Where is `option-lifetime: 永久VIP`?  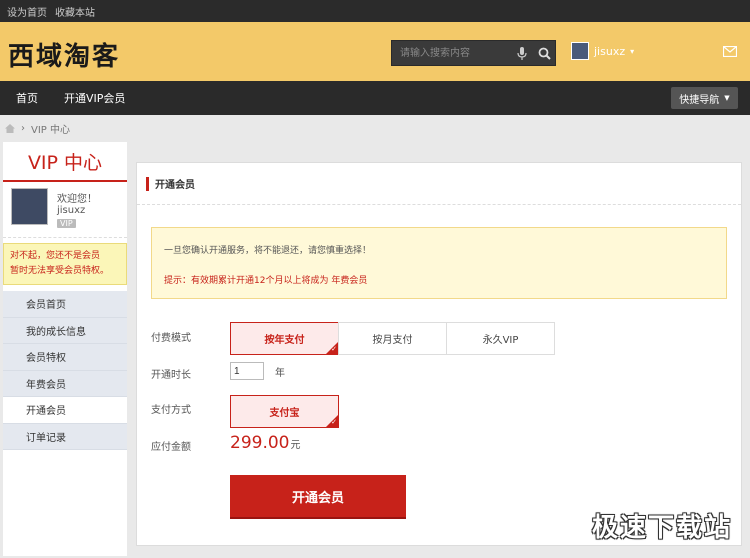
option-lifetime: 永久VIP is located at coordinates (500, 338).